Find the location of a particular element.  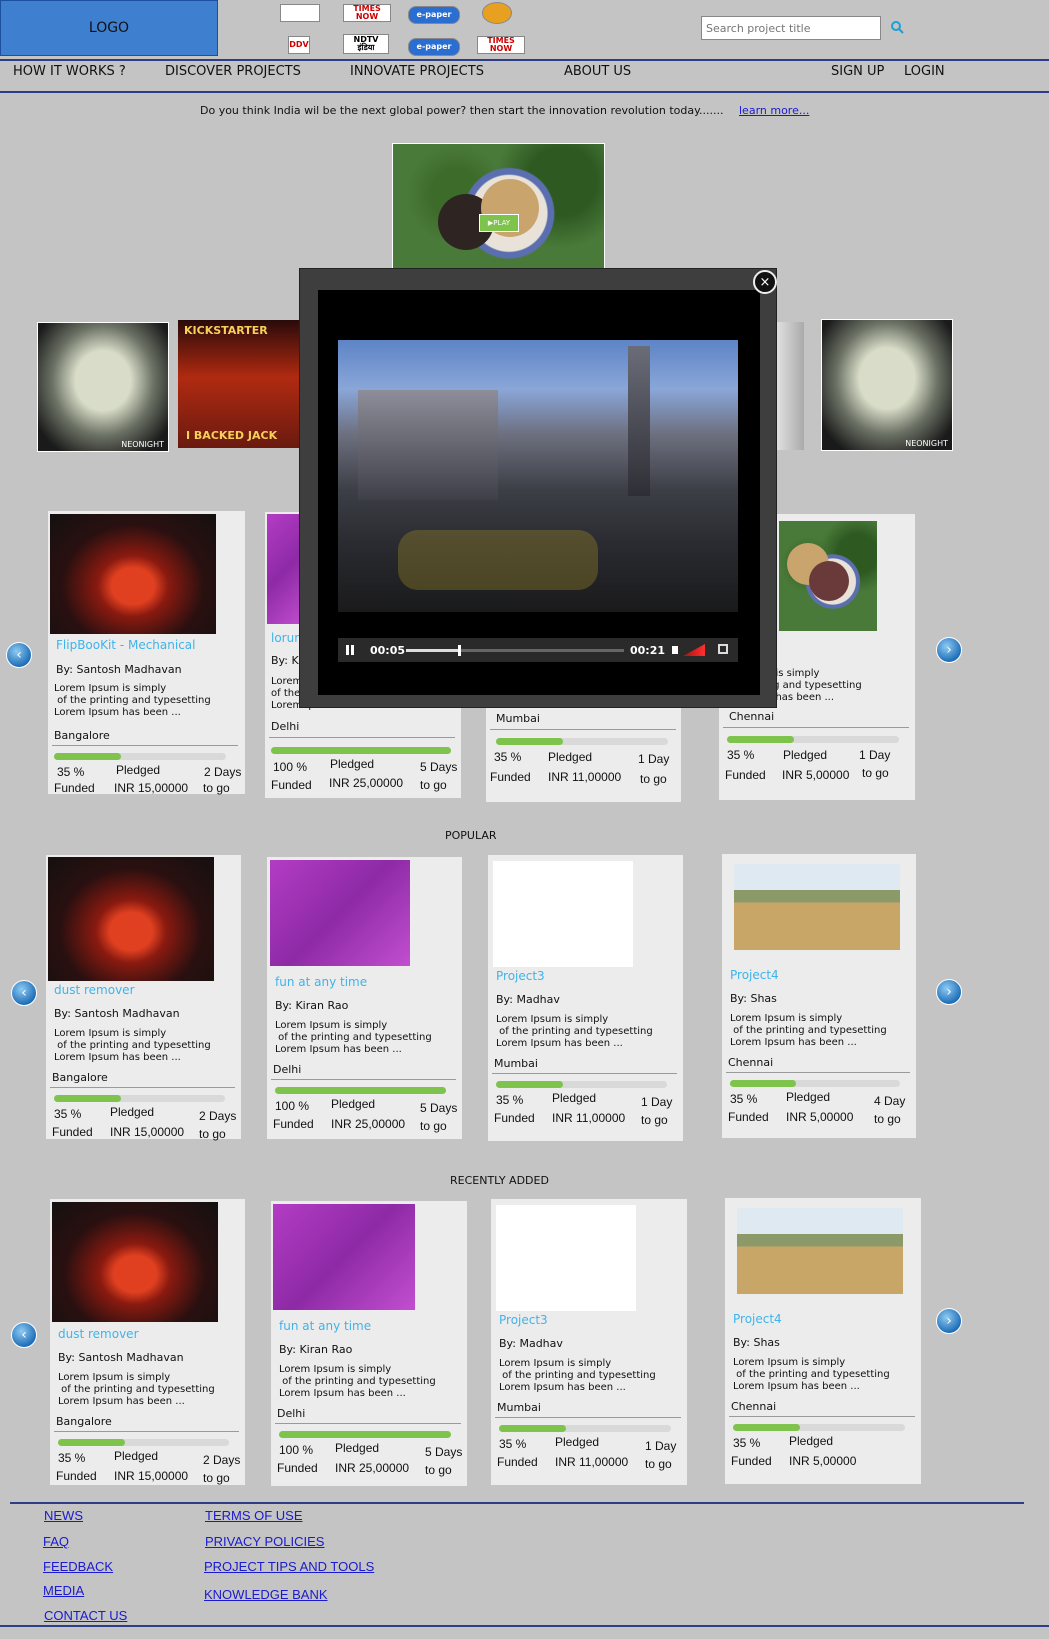

days-left: 5 Days is located at coordinates (439, 1108).